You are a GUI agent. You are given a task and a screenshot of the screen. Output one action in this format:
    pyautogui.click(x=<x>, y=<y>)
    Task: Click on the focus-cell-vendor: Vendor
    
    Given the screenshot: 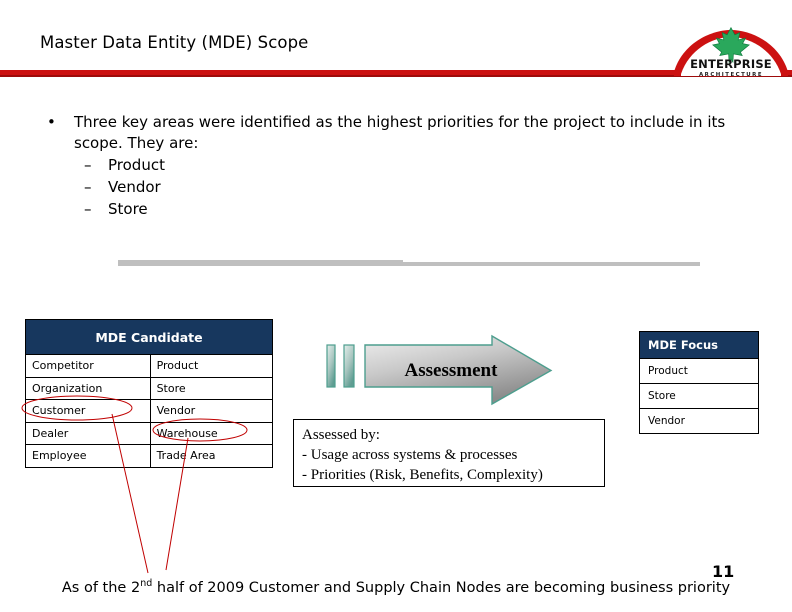 What is the action you would take?
    pyautogui.click(x=699, y=421)
    